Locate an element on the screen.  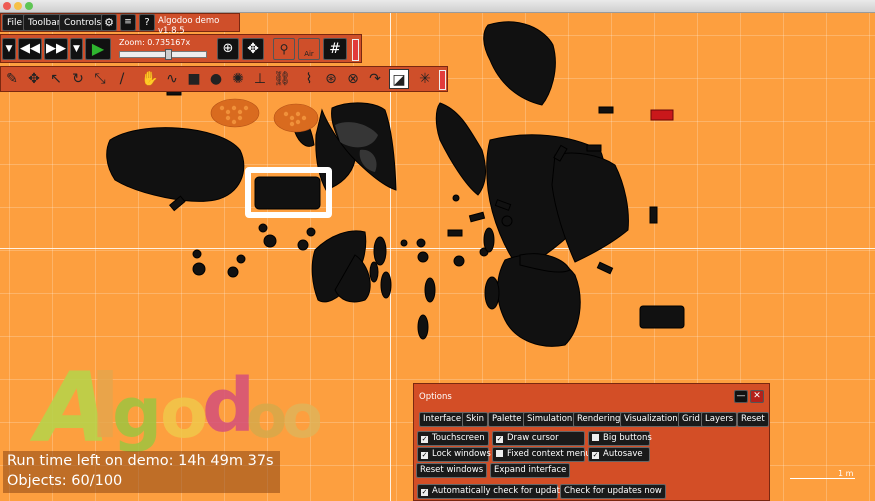
thruster-icon: ✳ is located at coordinates (425, 79).